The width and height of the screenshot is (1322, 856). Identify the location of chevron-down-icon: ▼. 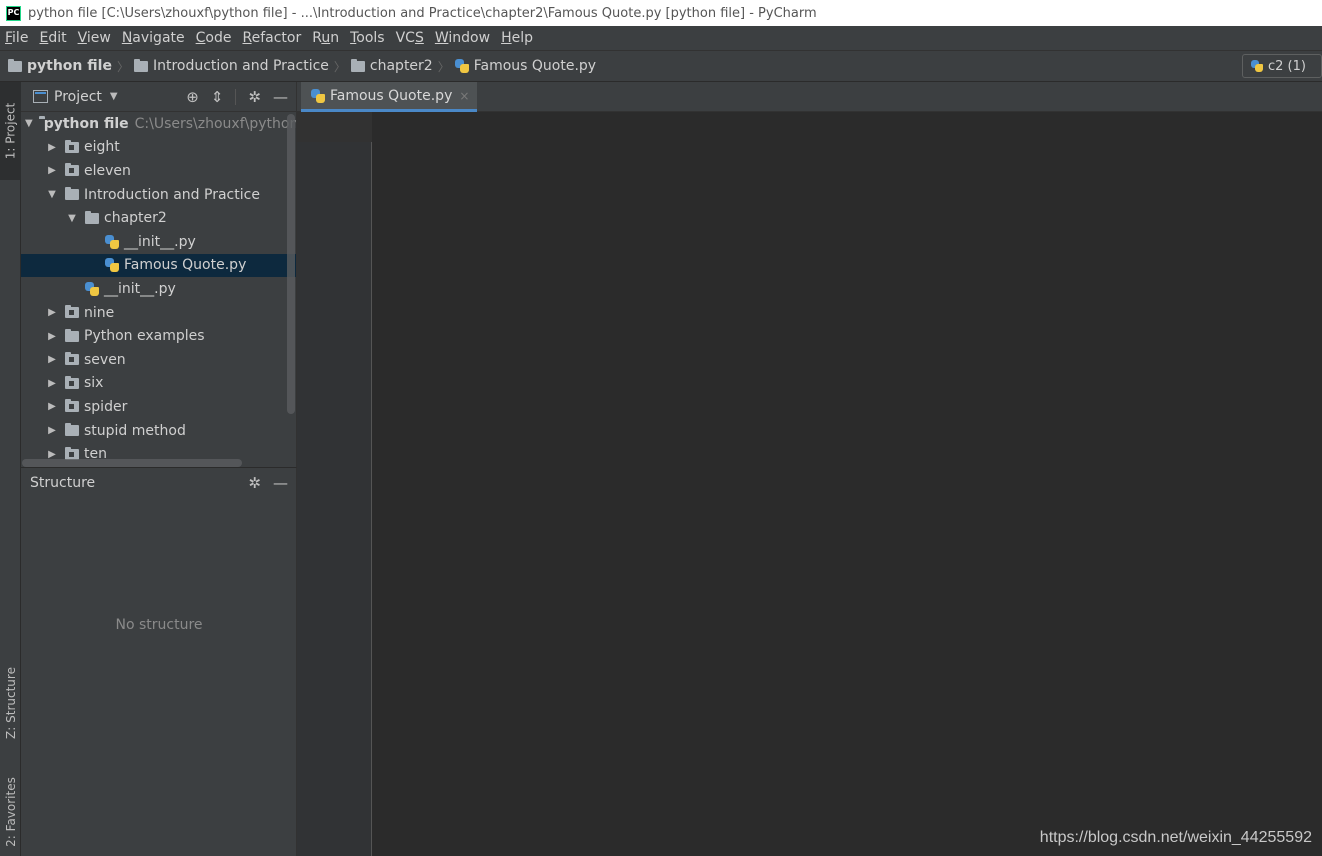
(113, 96).